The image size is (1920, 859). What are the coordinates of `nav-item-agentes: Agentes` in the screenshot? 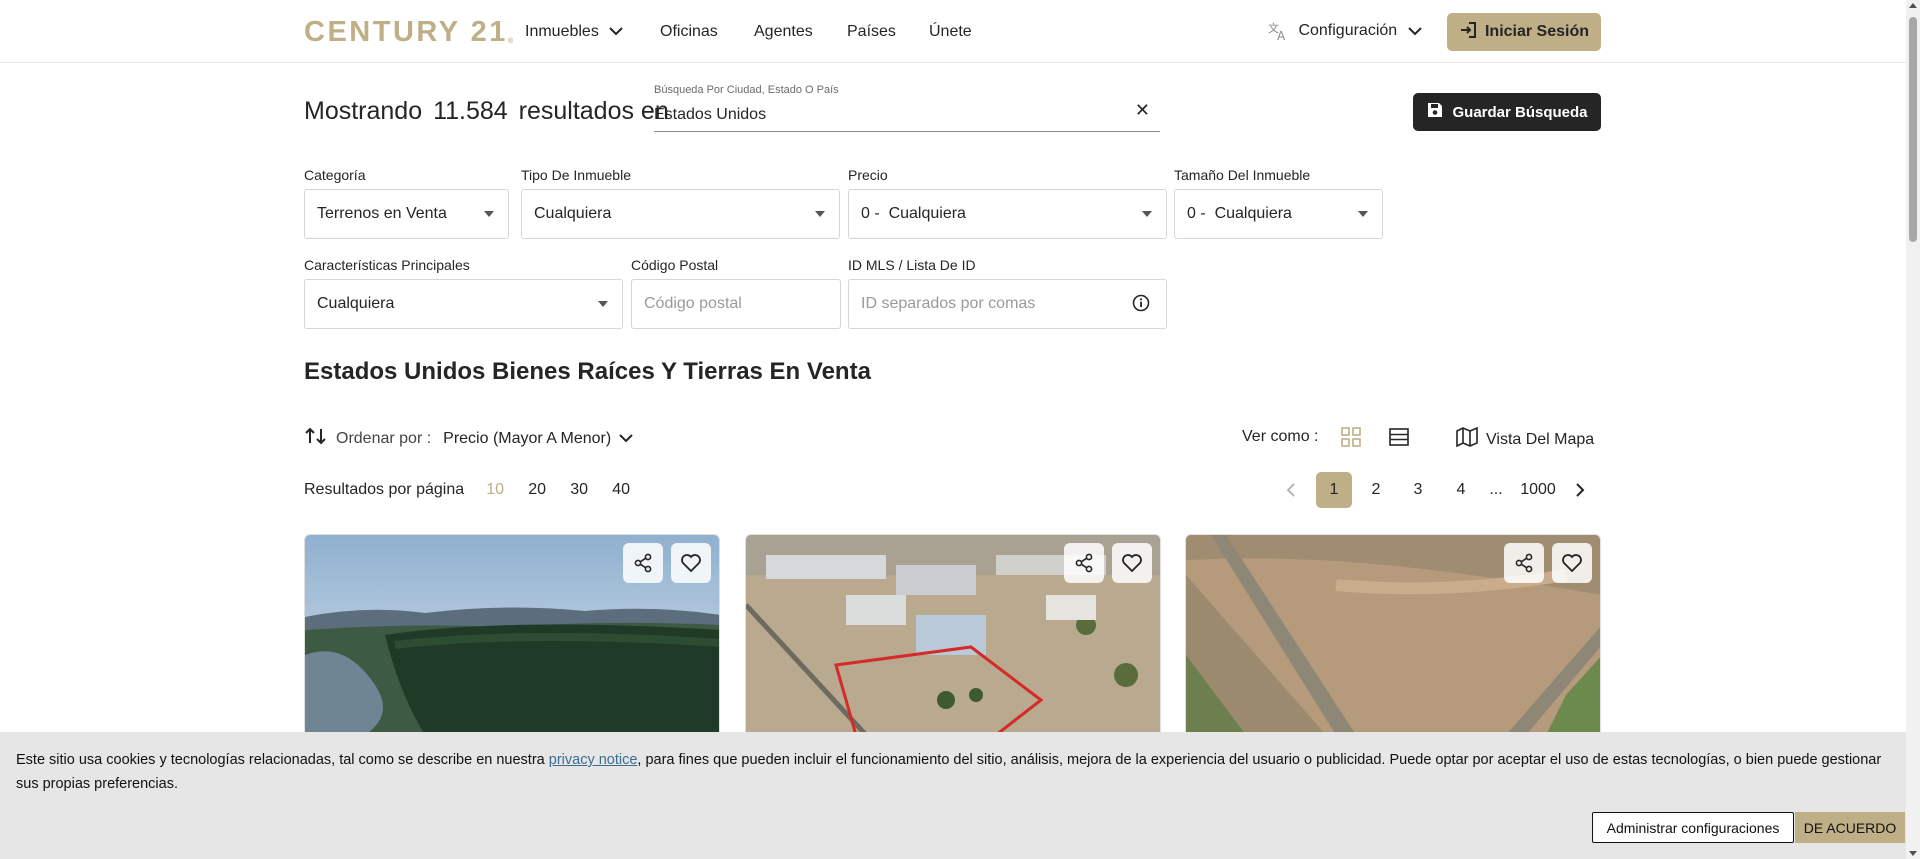 It's located at (783, 32).